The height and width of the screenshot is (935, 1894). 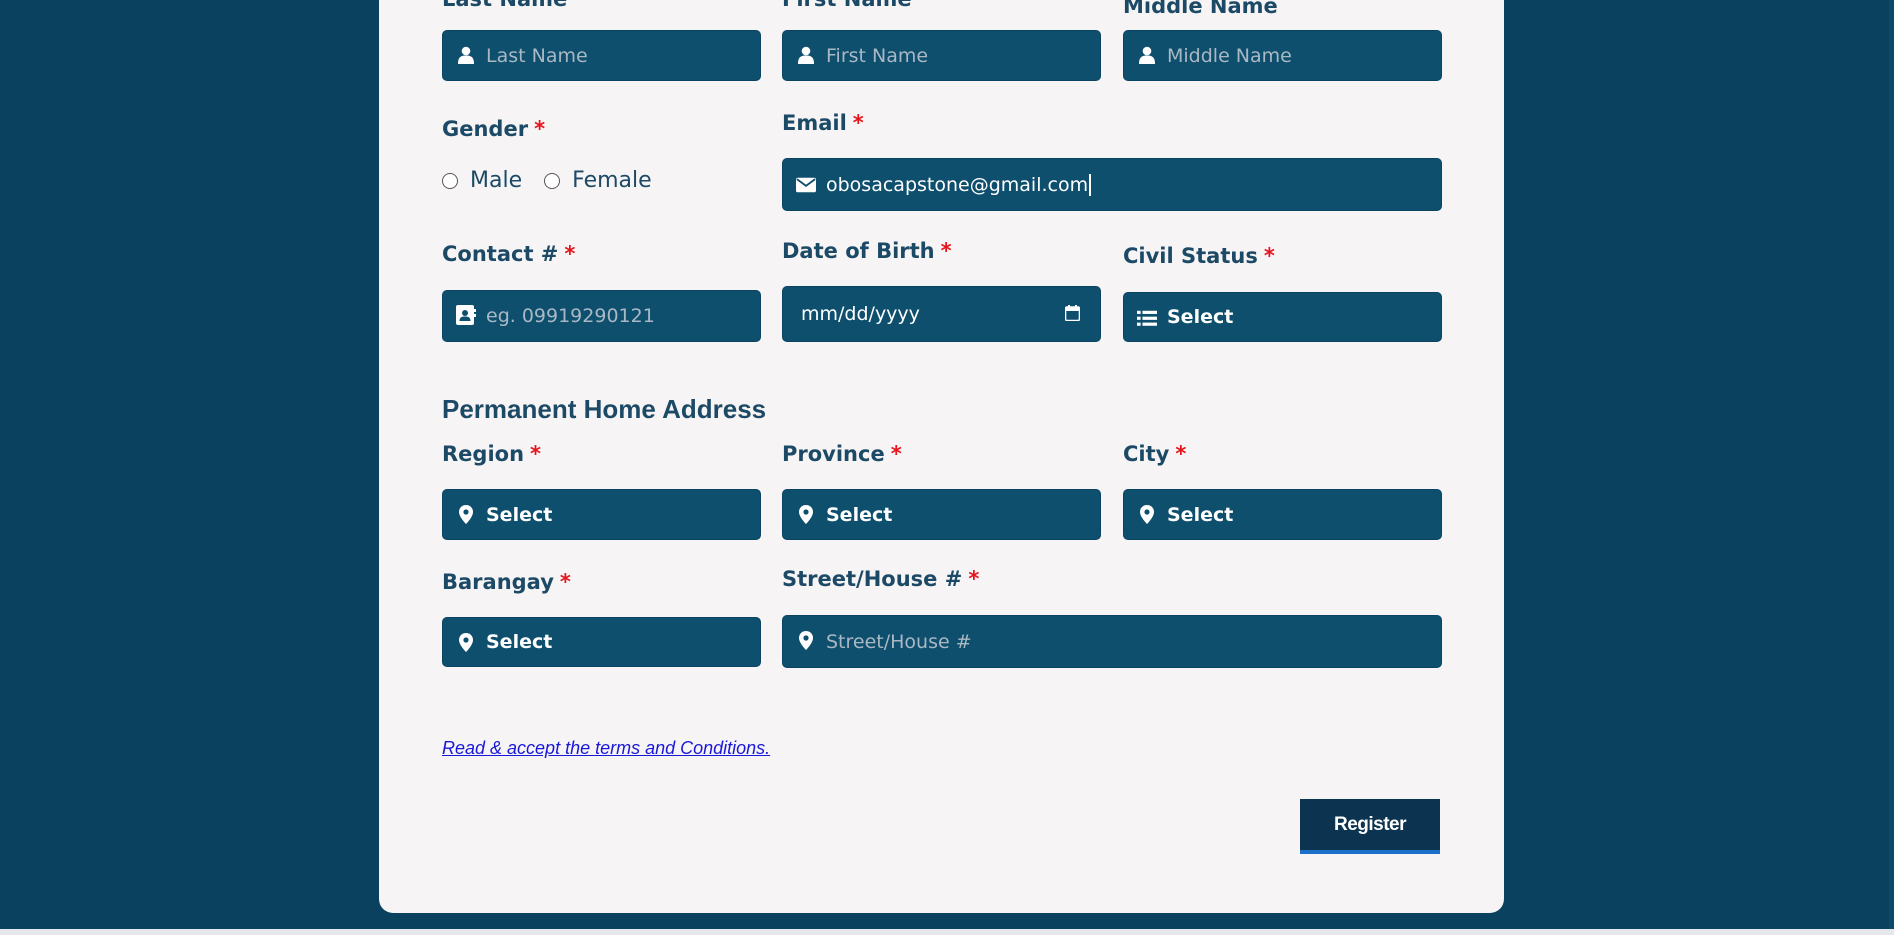 What do you see at coordinates (947, 932) in the screenshot?
I see `bottom-strip` at bounding box center [947, 932].